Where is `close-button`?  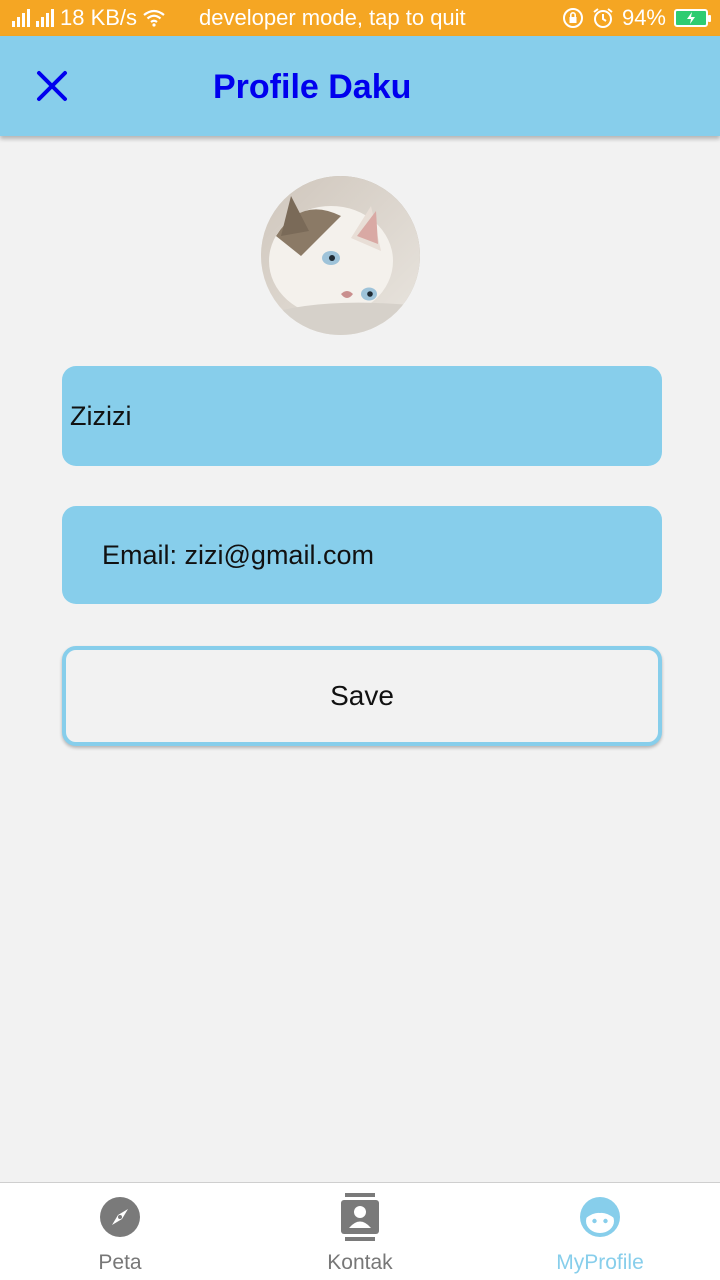
close-button is located at coordinates (52, 86).